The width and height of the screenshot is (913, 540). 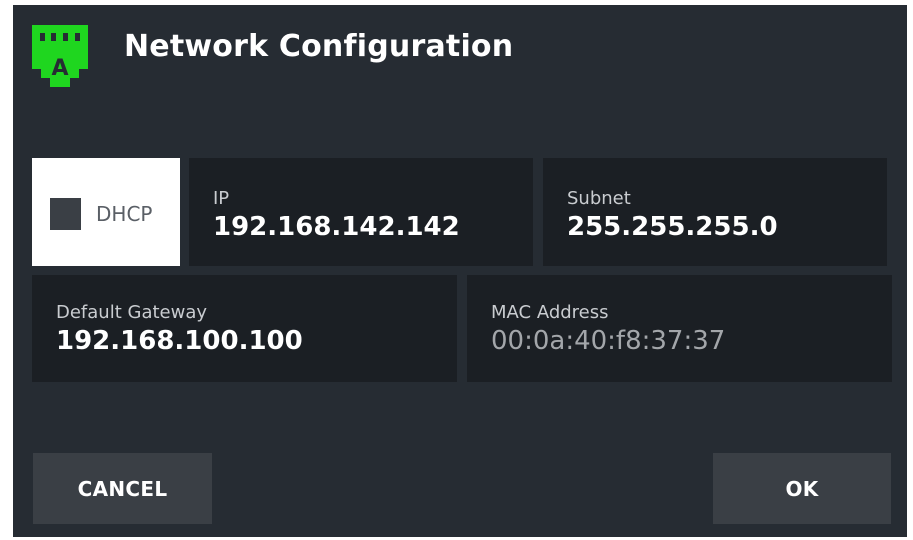 I want to click on ip-label: IP, so click(x=221, y=198).